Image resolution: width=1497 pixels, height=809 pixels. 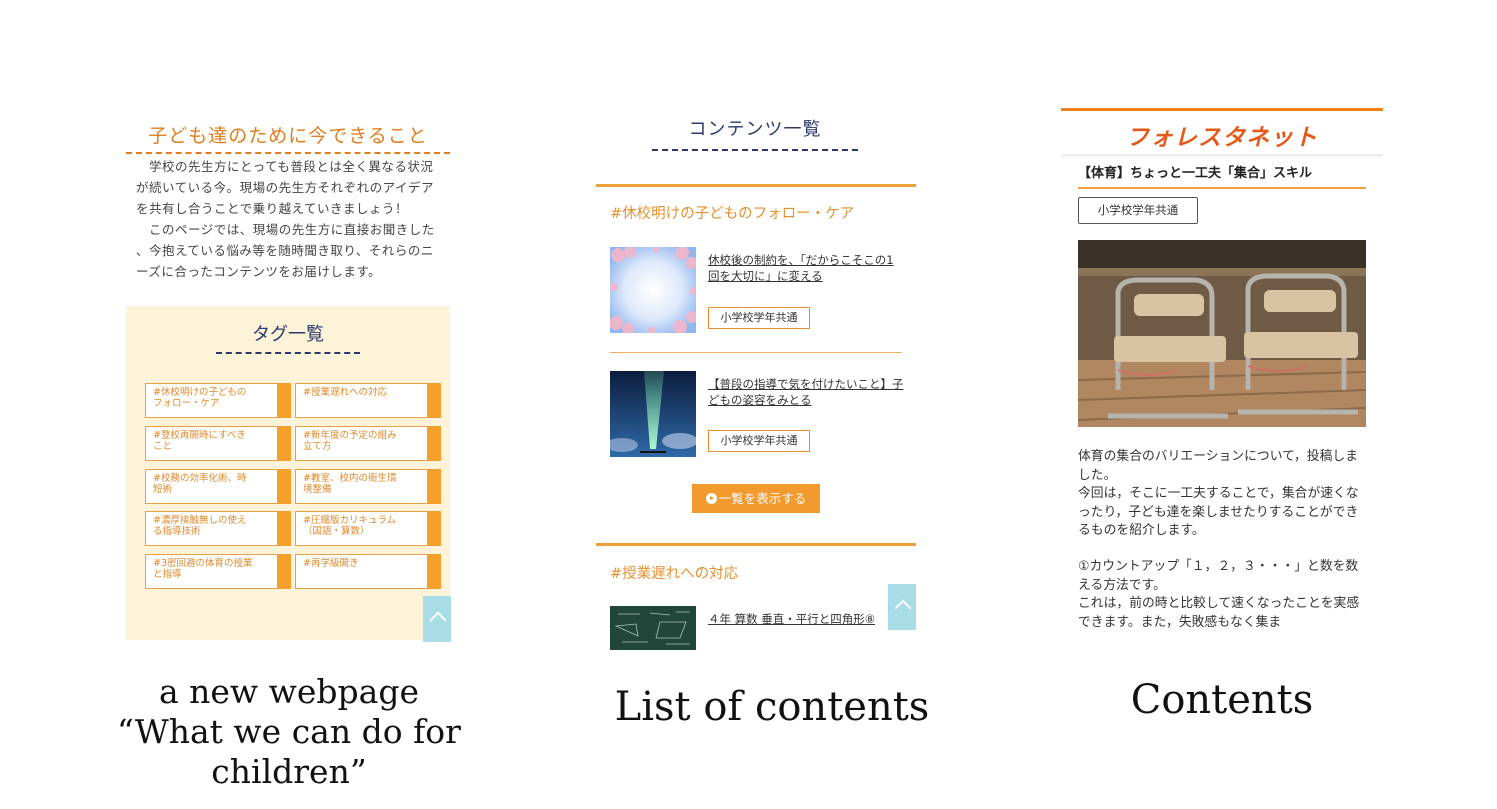 I want to click on caption-line: children”, so click(x=289, y=771).